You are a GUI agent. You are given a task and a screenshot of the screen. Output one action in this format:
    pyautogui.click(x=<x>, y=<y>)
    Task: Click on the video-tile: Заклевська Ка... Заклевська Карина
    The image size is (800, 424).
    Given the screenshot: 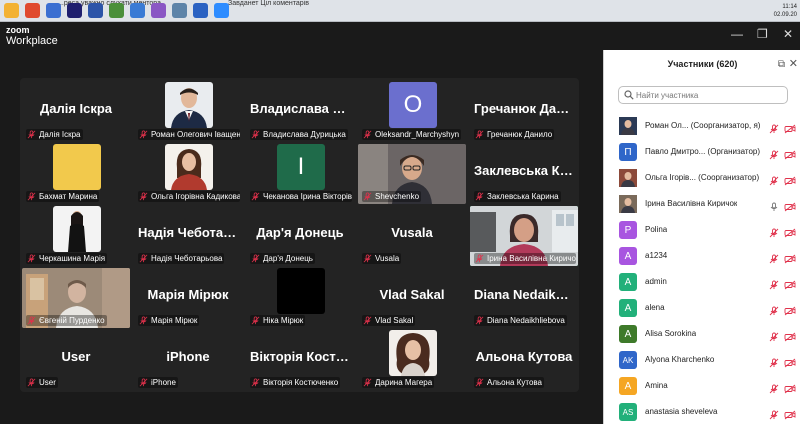 What is the action you would take?
    pyautogui.click(x=524, y=174)
    